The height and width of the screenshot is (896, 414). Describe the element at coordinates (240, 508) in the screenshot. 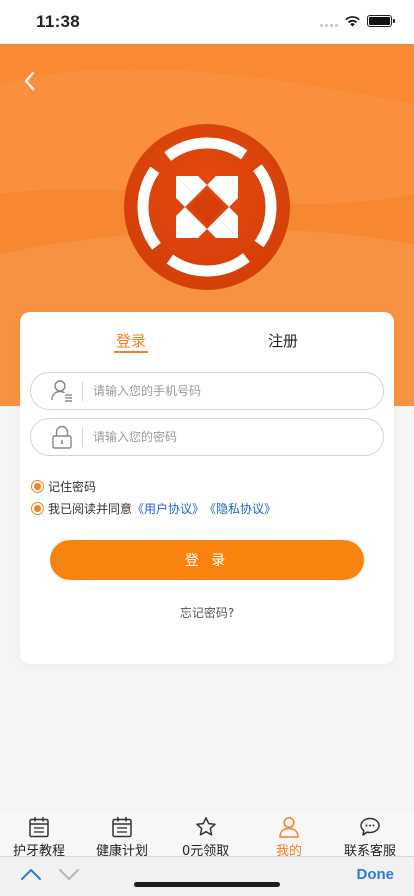

I see `privacy-policy-link: 《隐私协议》` at that location.